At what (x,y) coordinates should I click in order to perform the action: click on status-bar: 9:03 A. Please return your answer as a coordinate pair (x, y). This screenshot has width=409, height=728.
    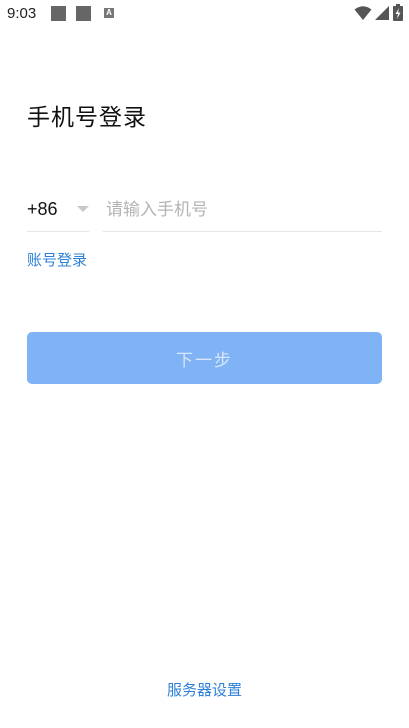
    Looking at the image, I should click on (204, 14).